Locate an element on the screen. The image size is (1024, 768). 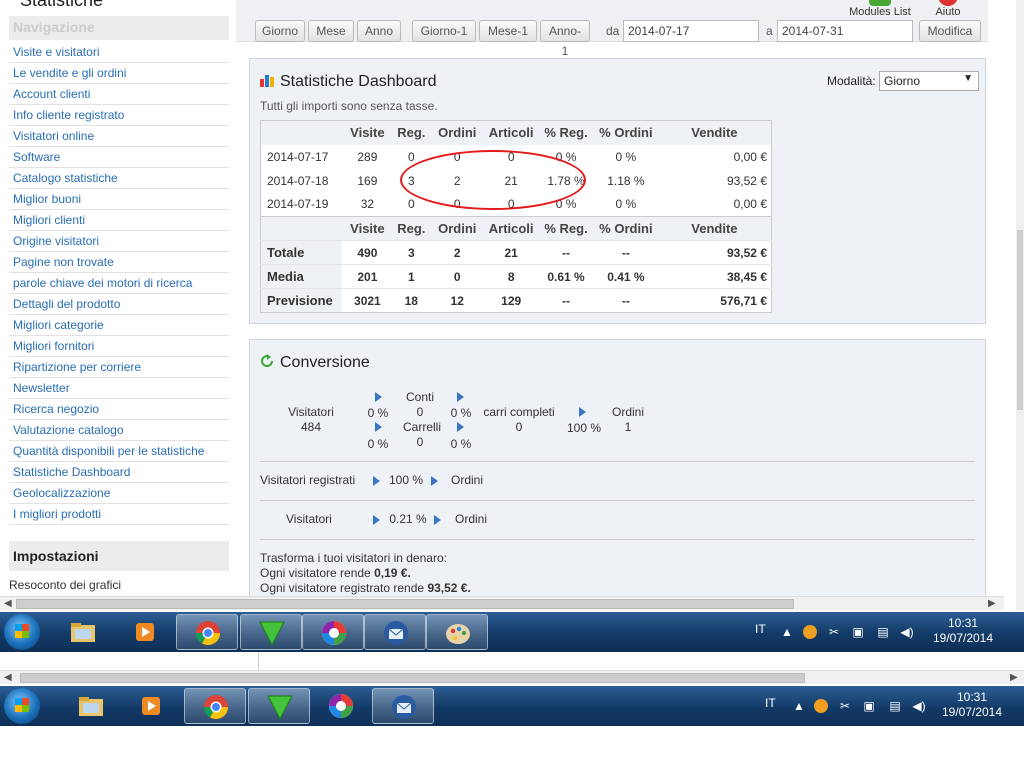
summary-label: Previsione is located at coordinates (301, 300).